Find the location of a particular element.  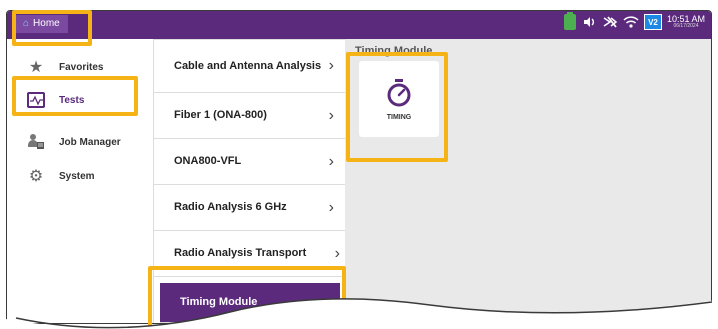

tests-icon is located at coordinates (36, 100).